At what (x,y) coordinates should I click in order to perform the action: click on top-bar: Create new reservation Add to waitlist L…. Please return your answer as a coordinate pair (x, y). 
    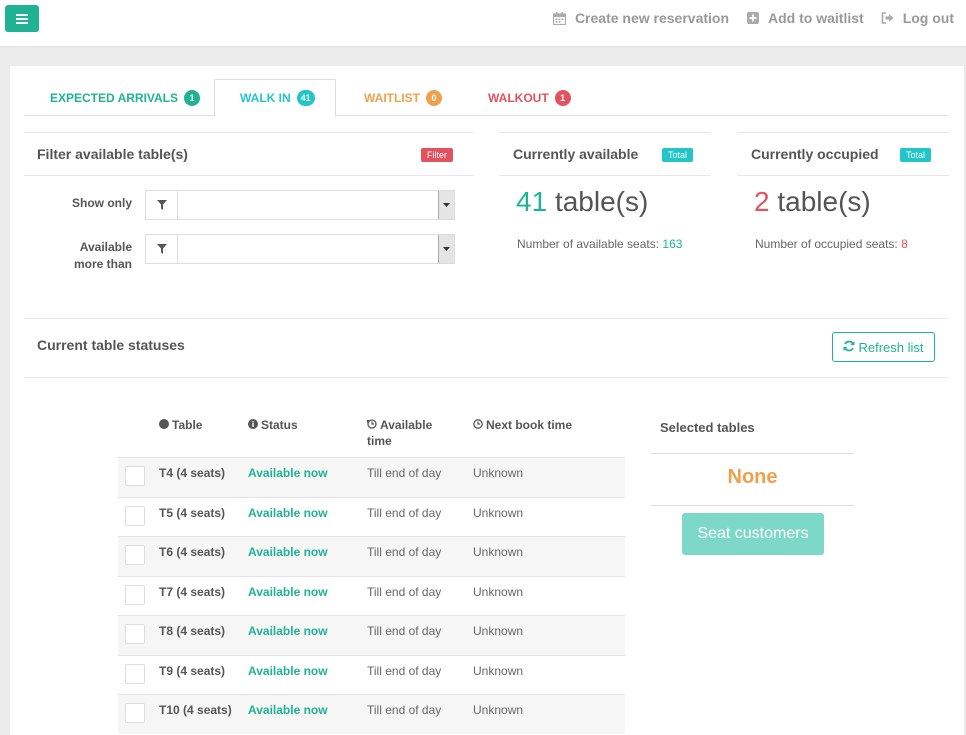
    Looking at the image, I should click on (483, 23).